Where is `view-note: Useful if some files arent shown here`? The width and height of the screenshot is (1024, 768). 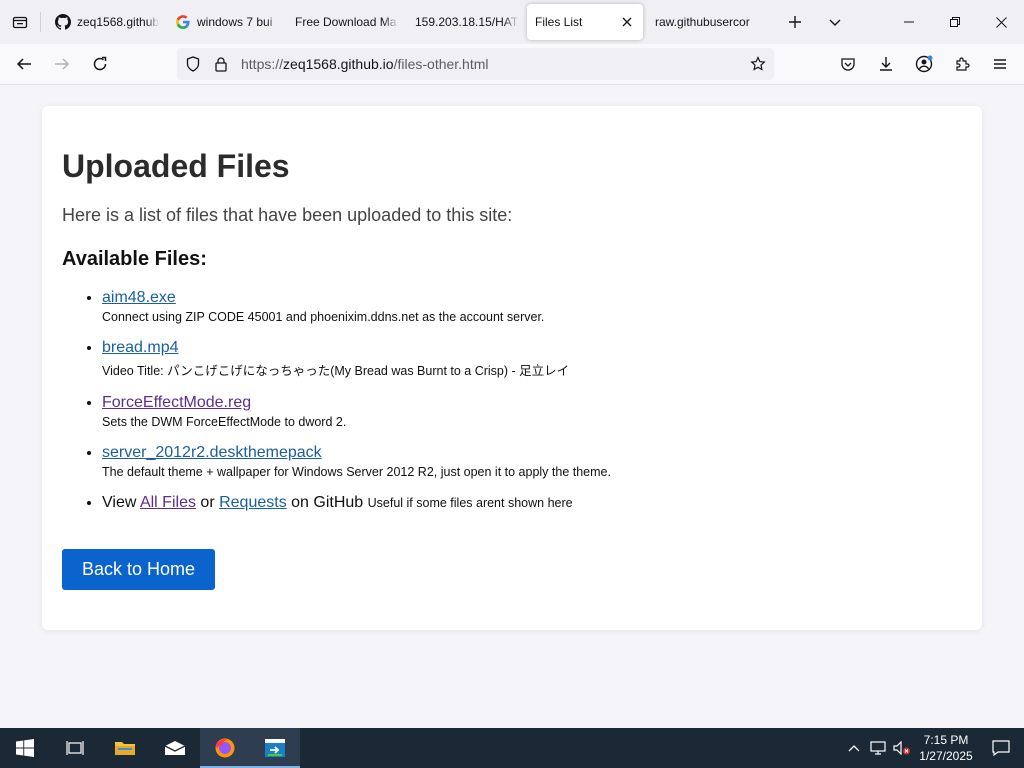 view-note: Useful if some files arent shown here is located at coordinates (470, 503).